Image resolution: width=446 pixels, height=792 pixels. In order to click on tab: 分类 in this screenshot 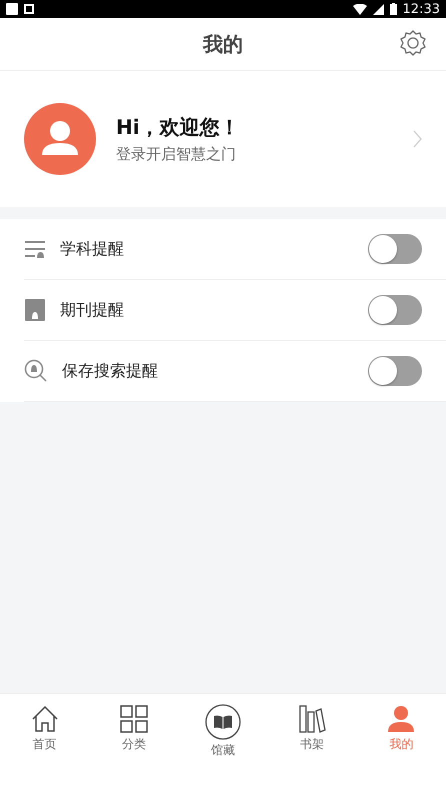, I will do `click(133, 728)`.